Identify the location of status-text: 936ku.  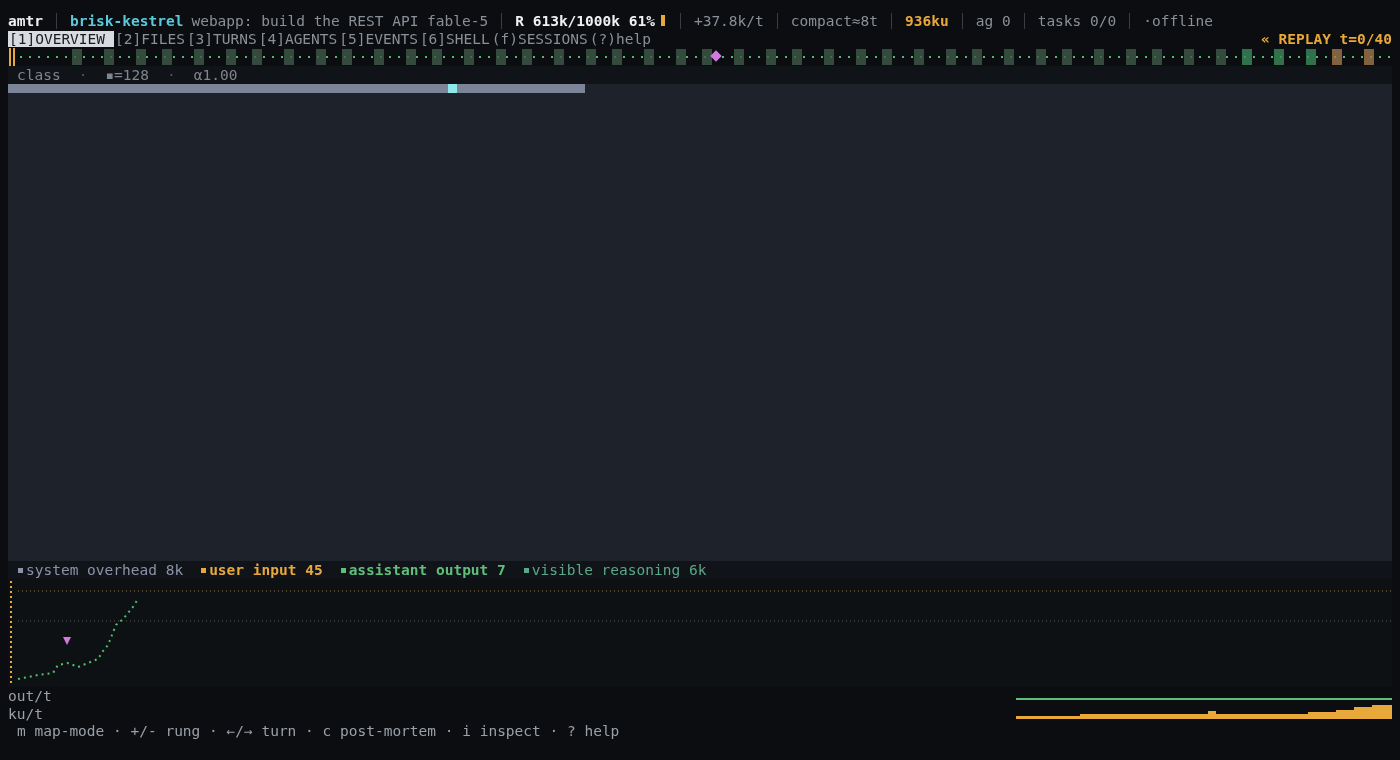
(927, 20).